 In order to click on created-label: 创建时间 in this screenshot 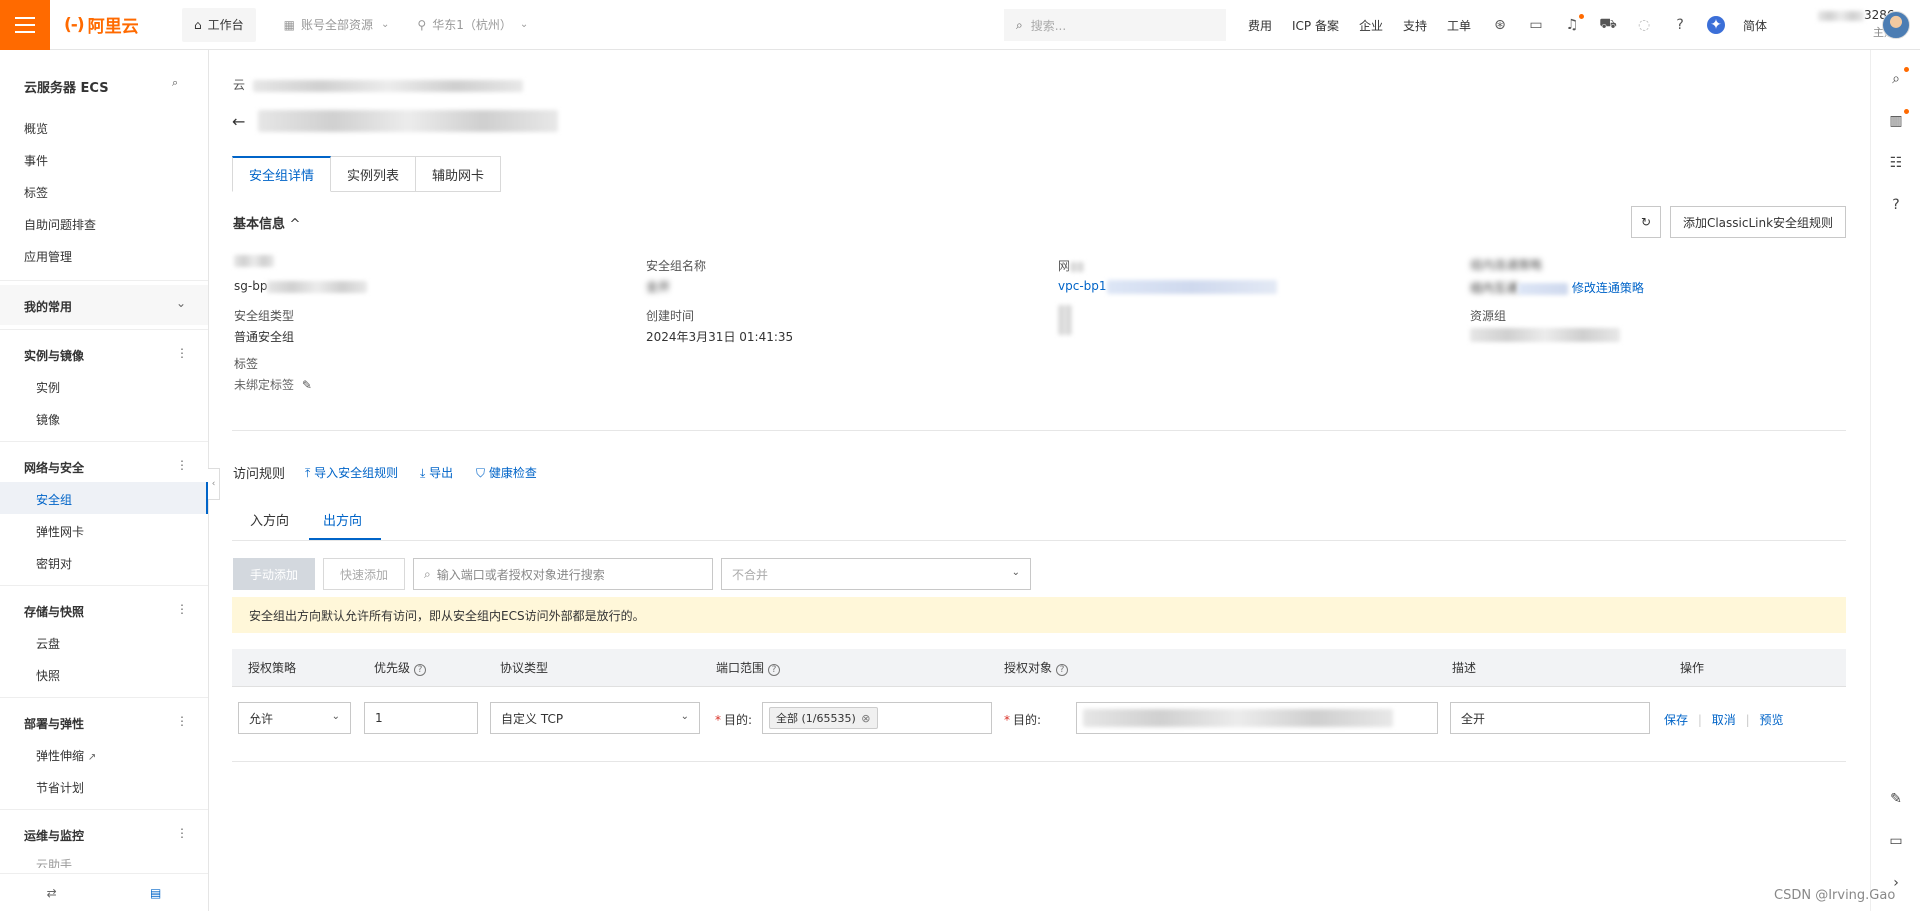, I will do `click(670, 316)`.